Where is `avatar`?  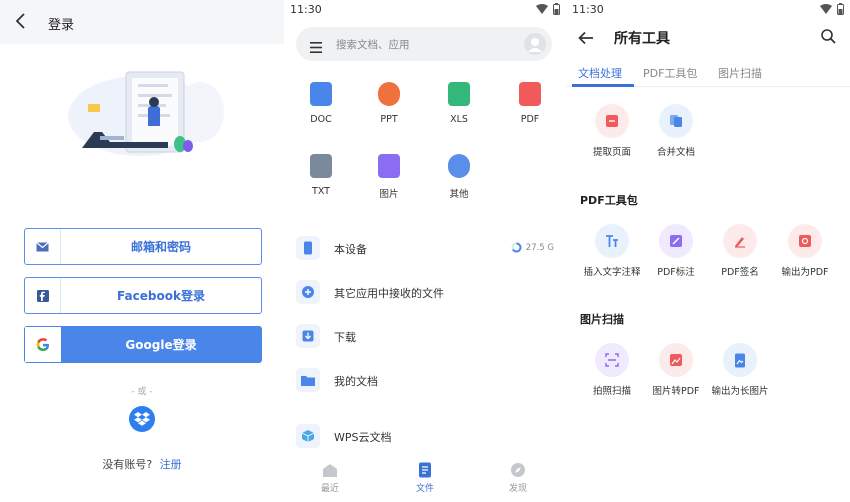
avatar is located at coordinates (535, 44).